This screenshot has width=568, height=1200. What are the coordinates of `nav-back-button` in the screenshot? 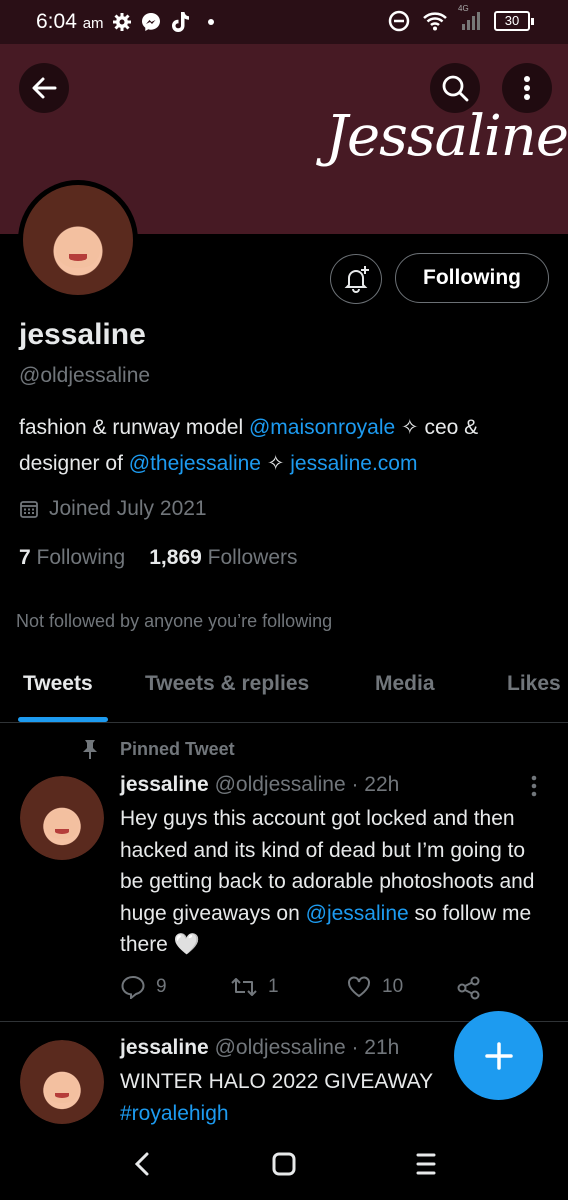 It's located at (142, 1164).